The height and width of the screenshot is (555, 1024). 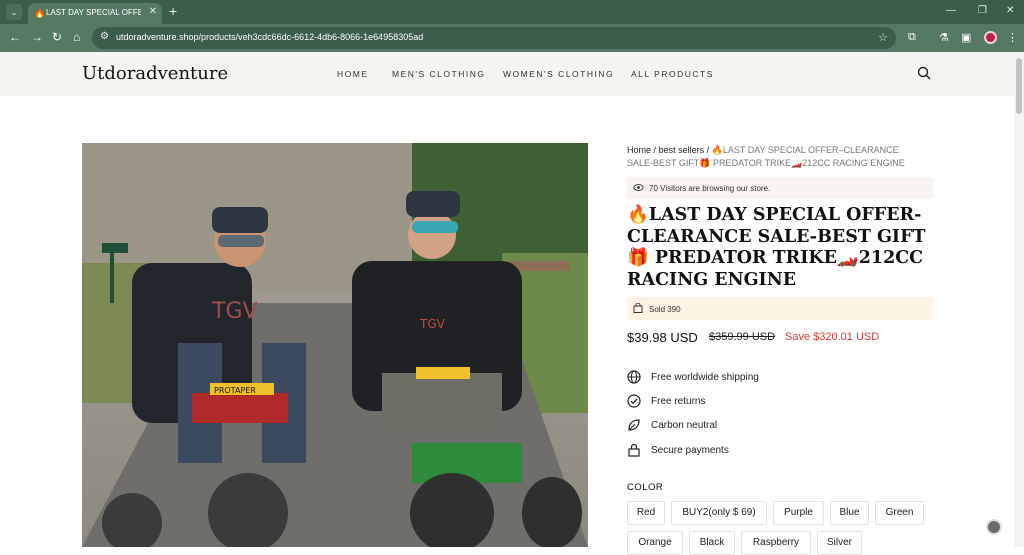 What do you see at coordinates (634, 401) in the screenshot?
I see `check-circle-icon` at bounding box center [634, 401].